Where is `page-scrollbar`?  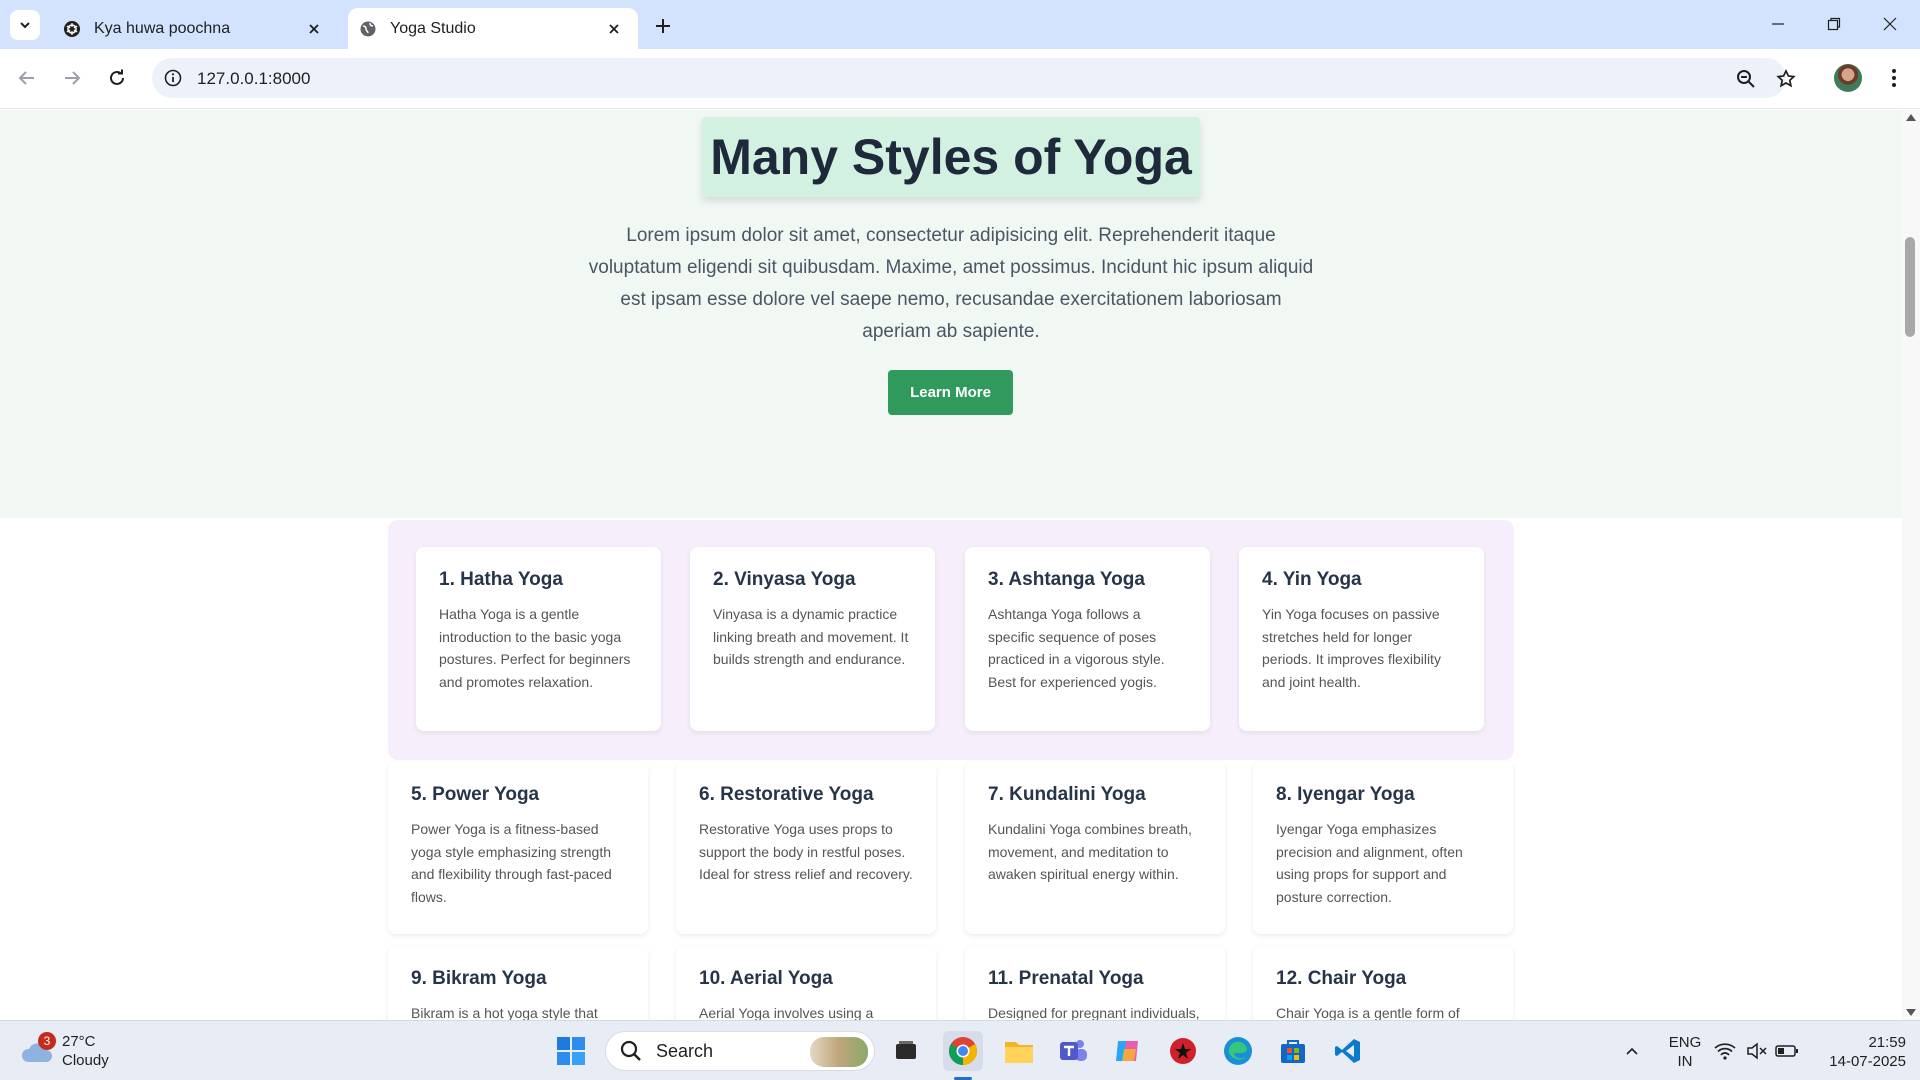
page-scrollbar is located at coordinates (1911, 565).